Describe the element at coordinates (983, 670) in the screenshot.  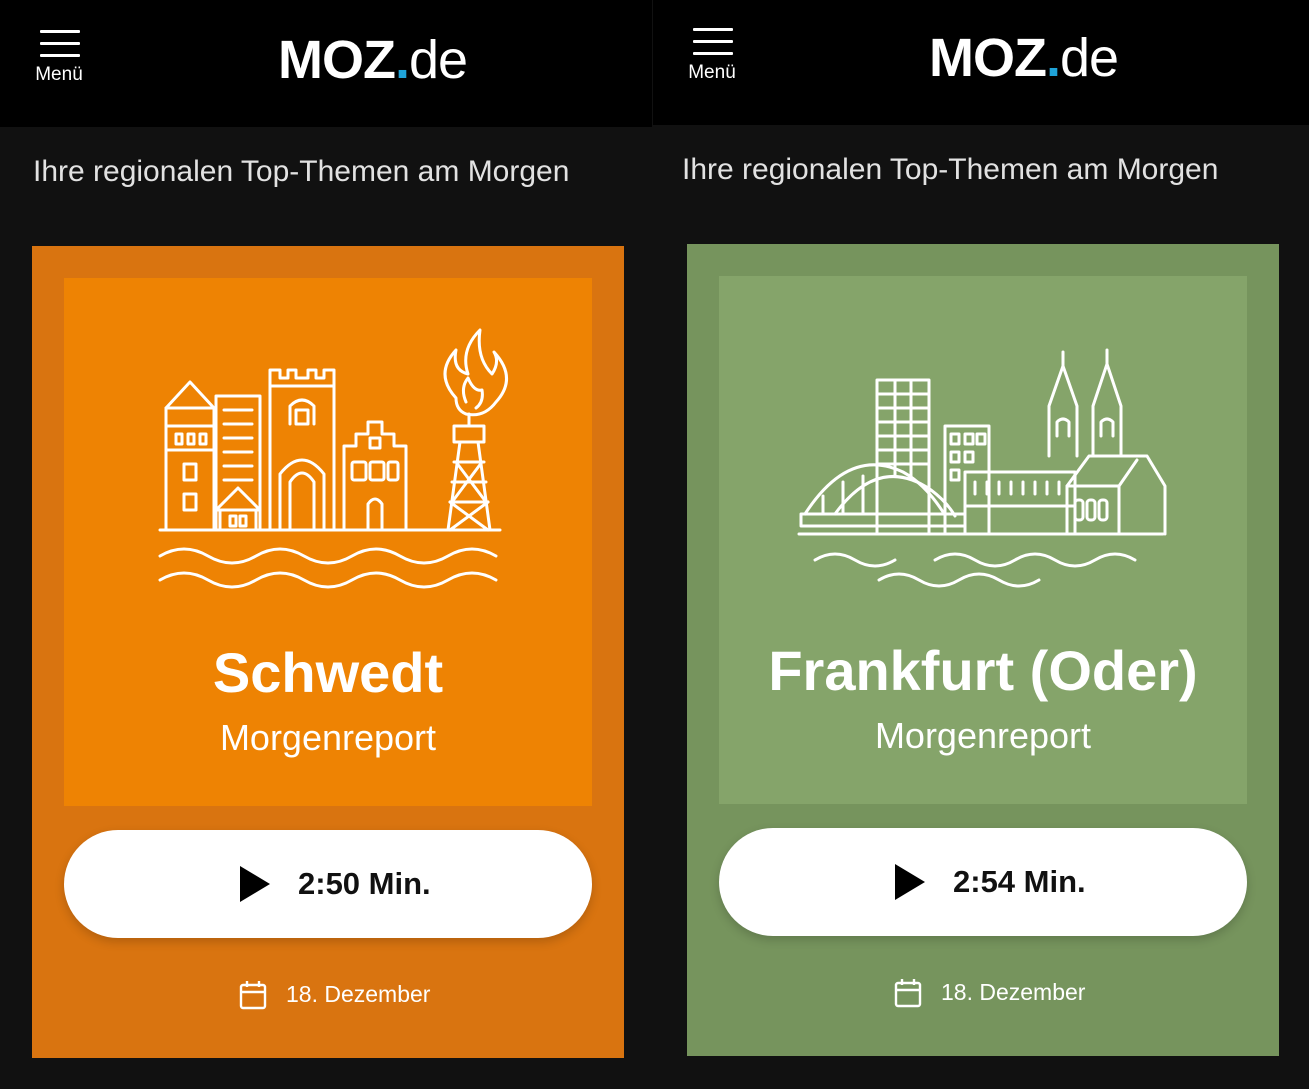
I see `city-title: Frankfurt (Oder)` at that location.